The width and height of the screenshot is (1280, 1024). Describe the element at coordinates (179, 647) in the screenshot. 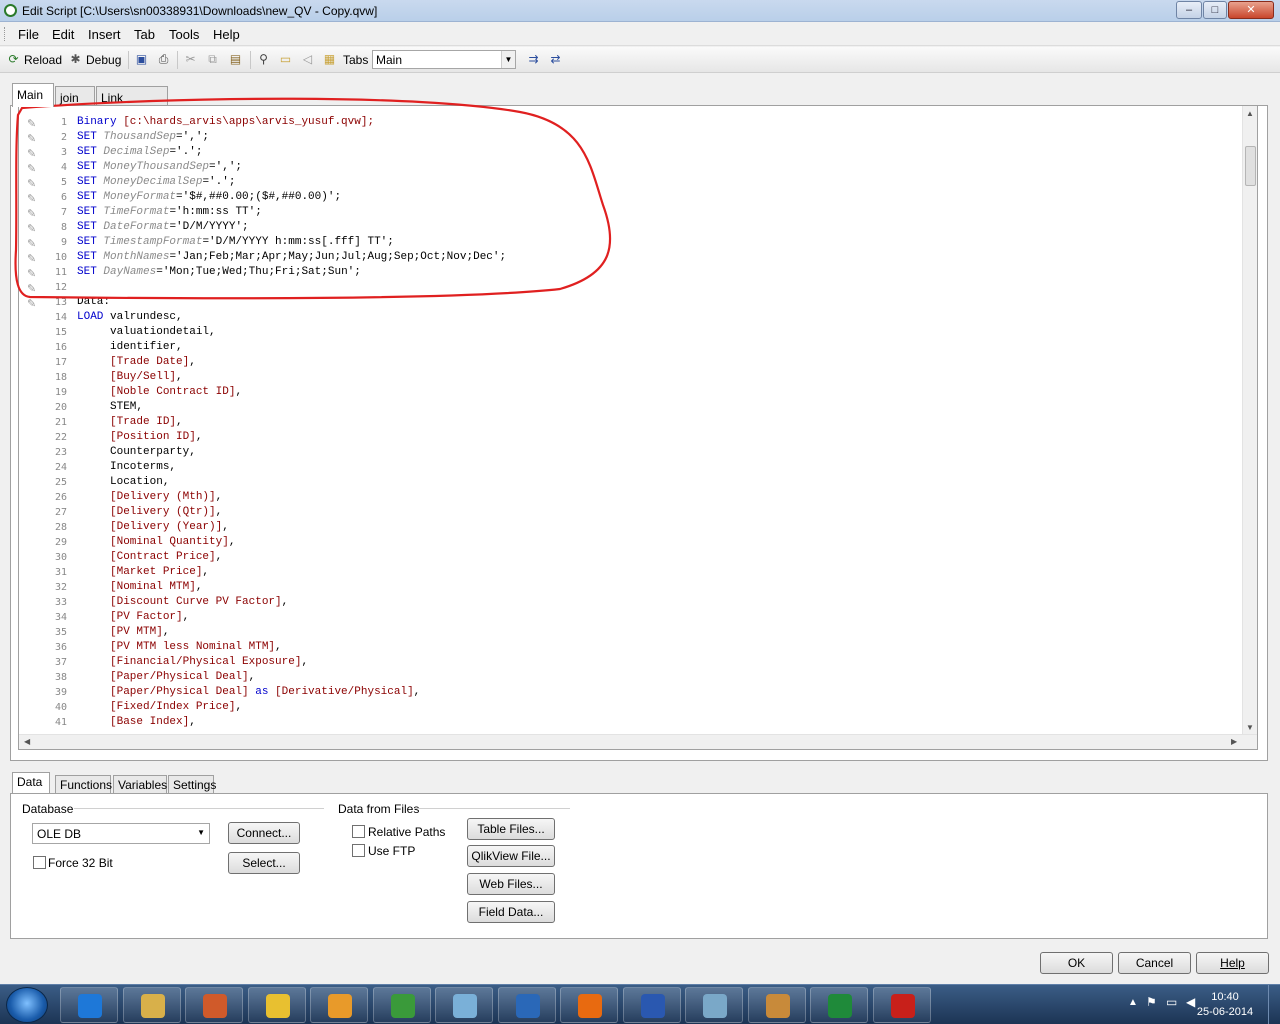

I see `code-line: [PV MTM less Nominal MTM],` at that location.